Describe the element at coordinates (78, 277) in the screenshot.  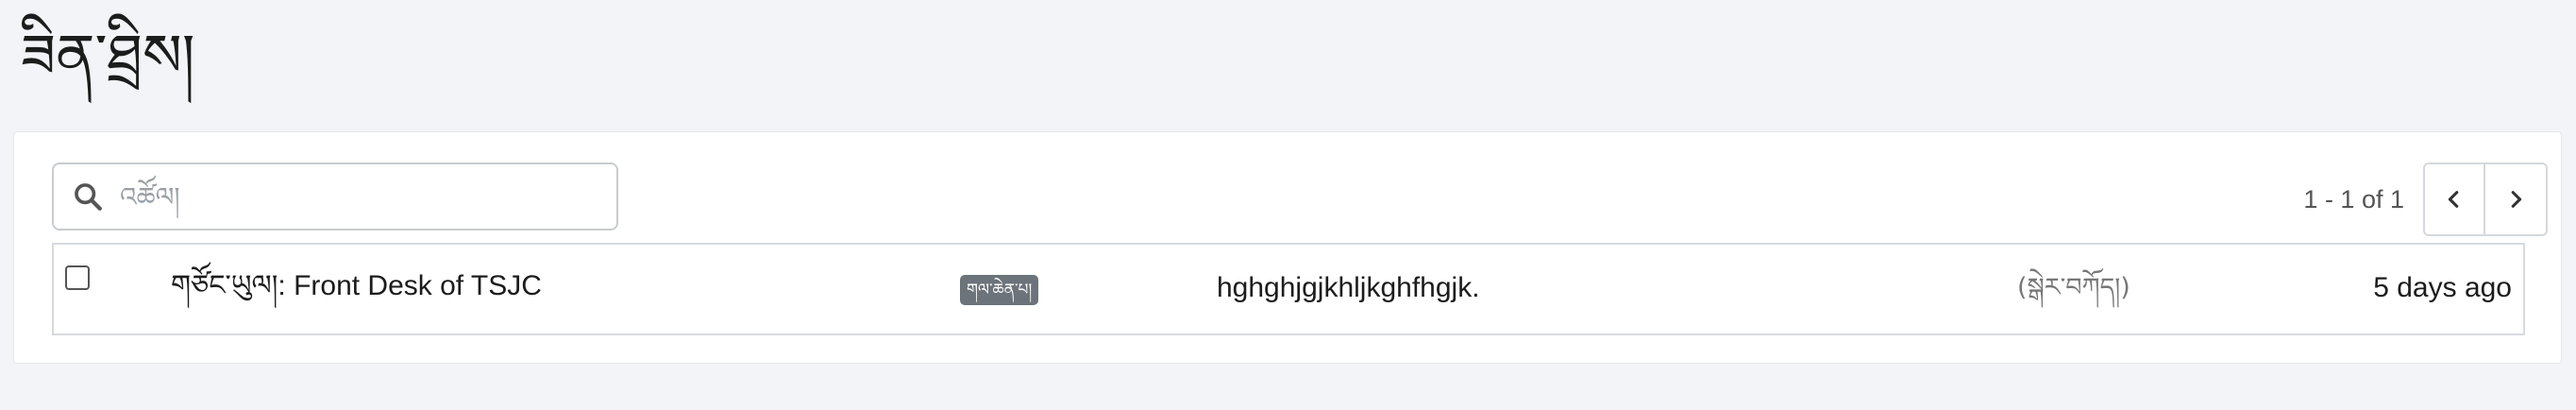
I see `row-checkbox` at that location.